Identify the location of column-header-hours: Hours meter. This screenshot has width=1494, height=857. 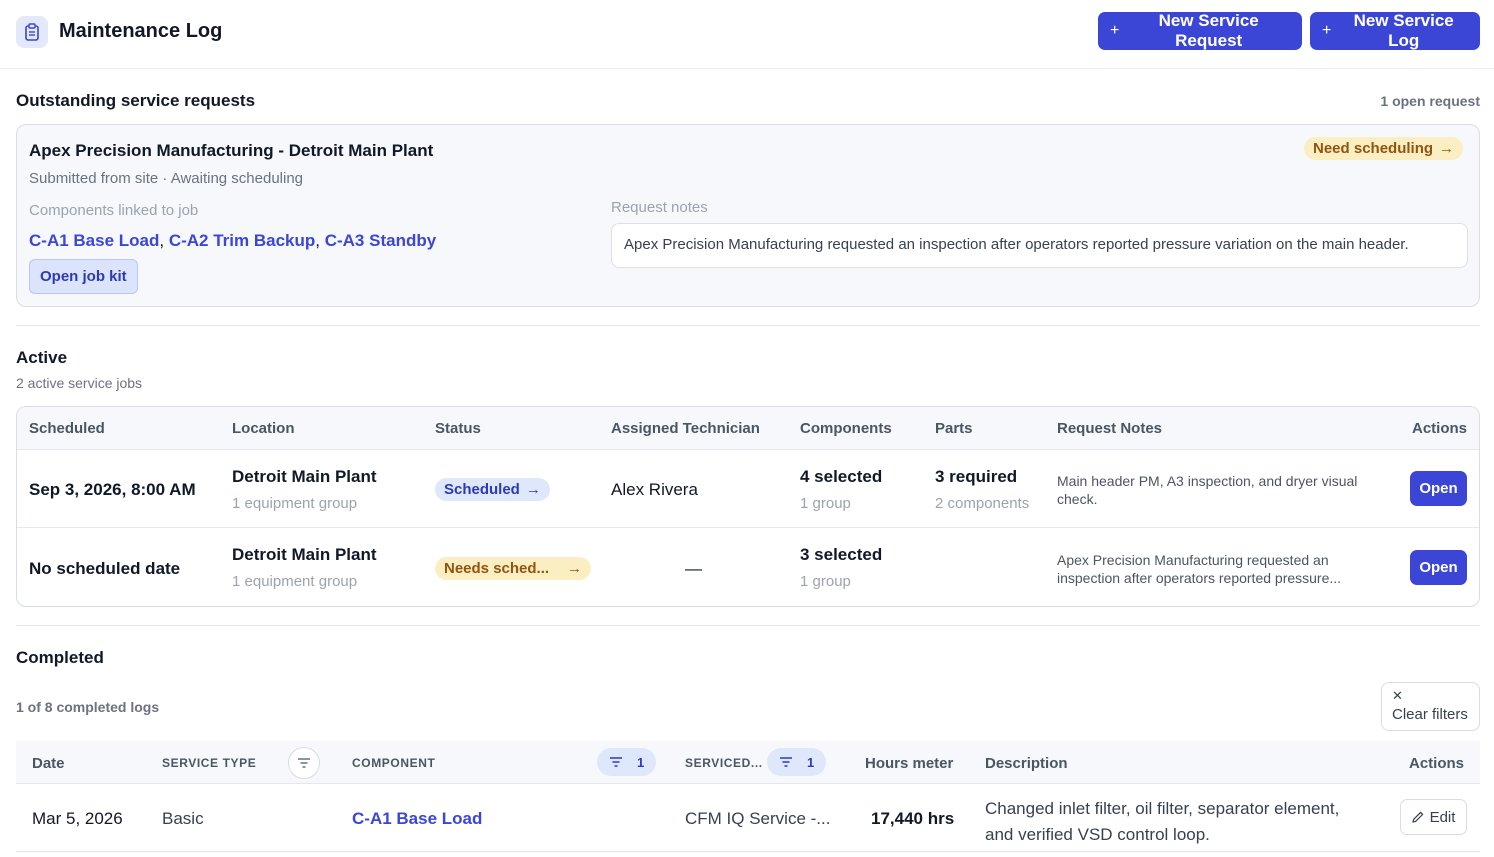
(909, 763).